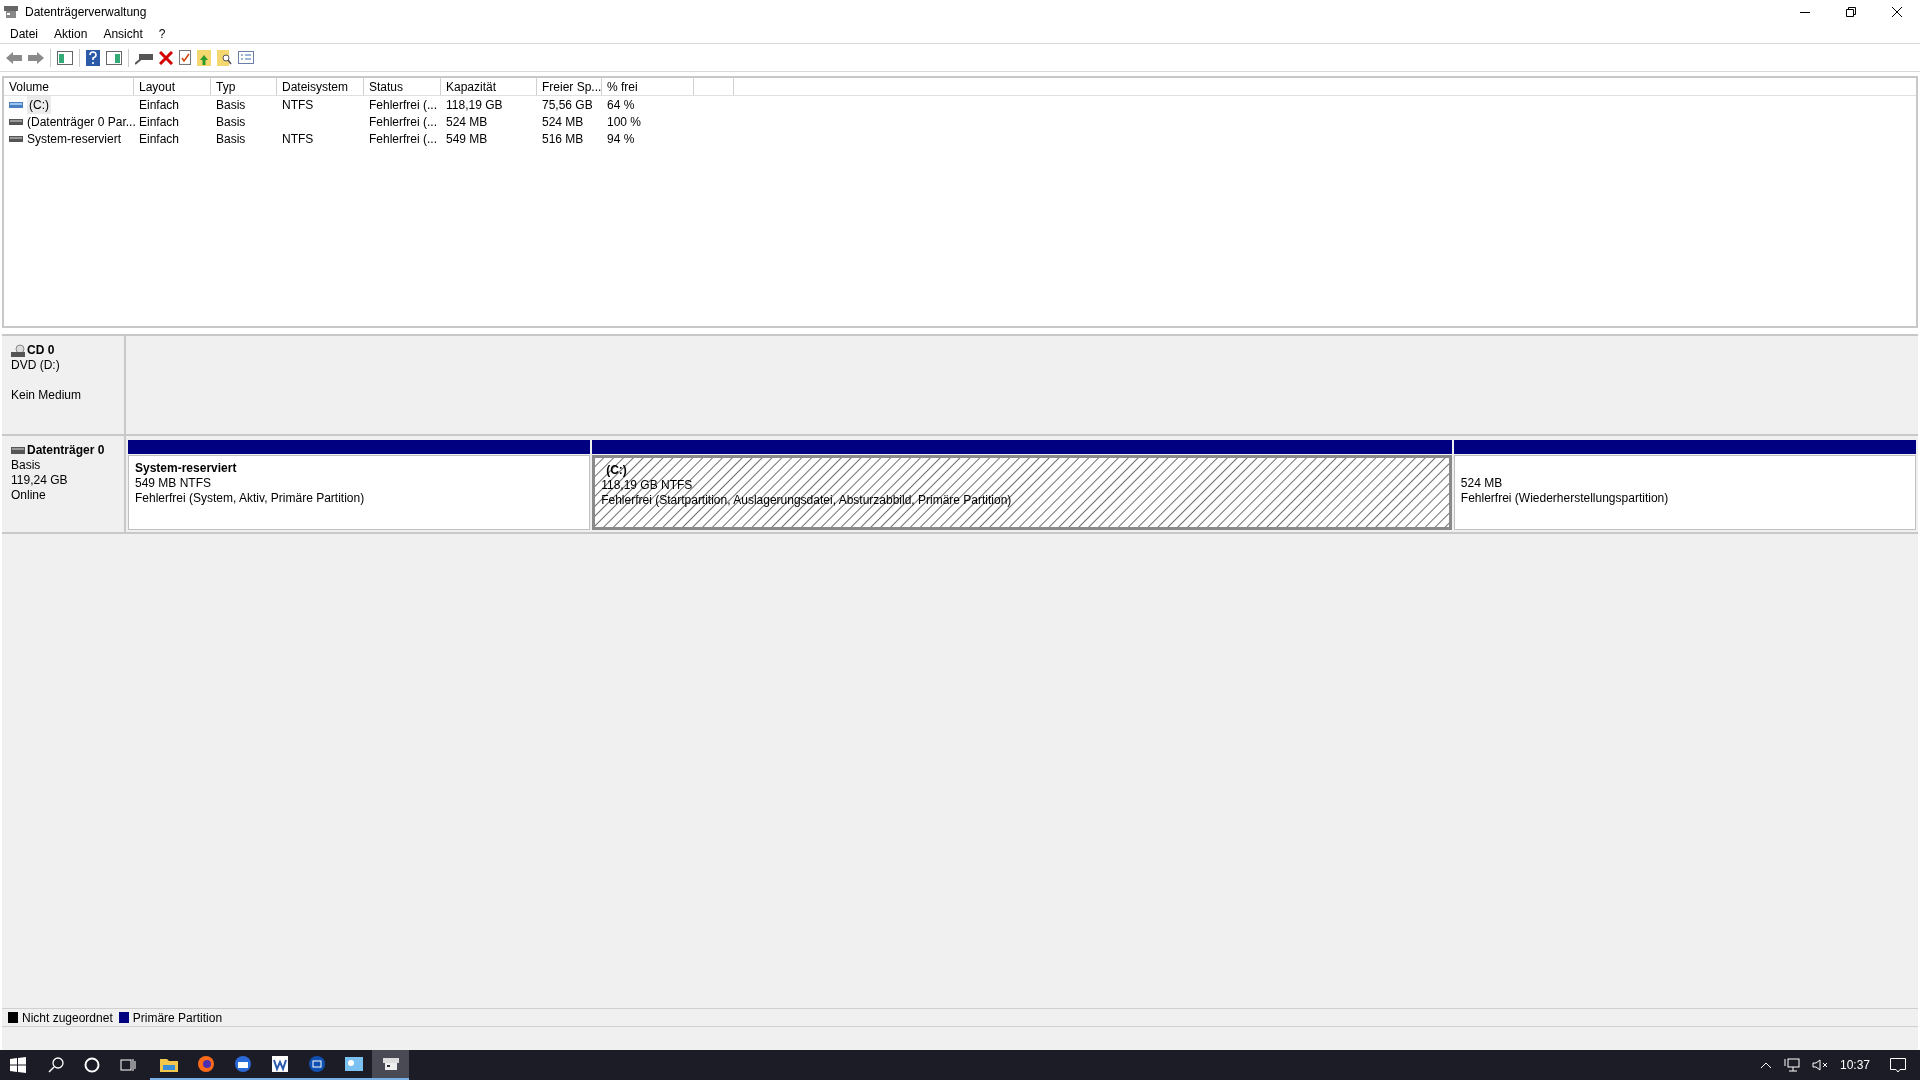 This screenshot has width=1920, height=1080. I want to click on disk-name: CD 0, so click(41, 350).